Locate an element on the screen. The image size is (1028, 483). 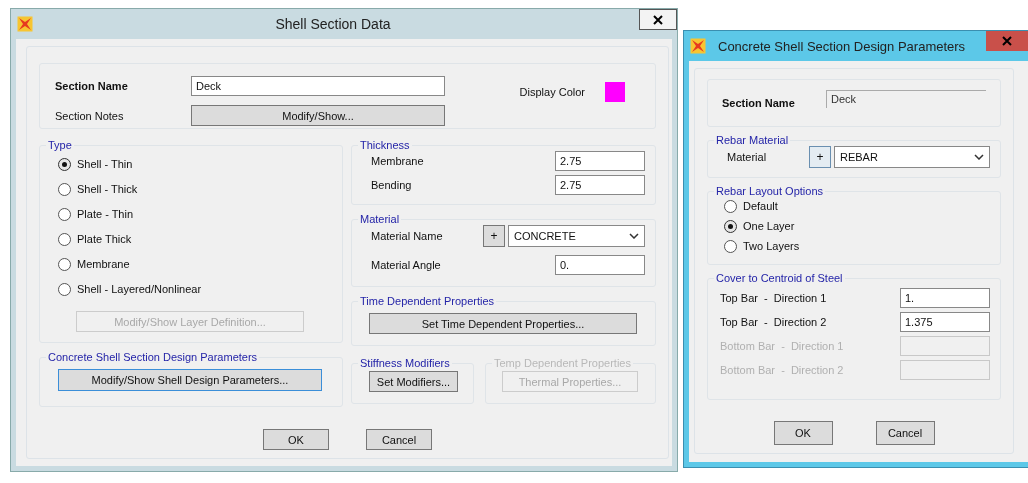
field-label: Top Bar - Direction 1 is located at coordinates (773, 298).